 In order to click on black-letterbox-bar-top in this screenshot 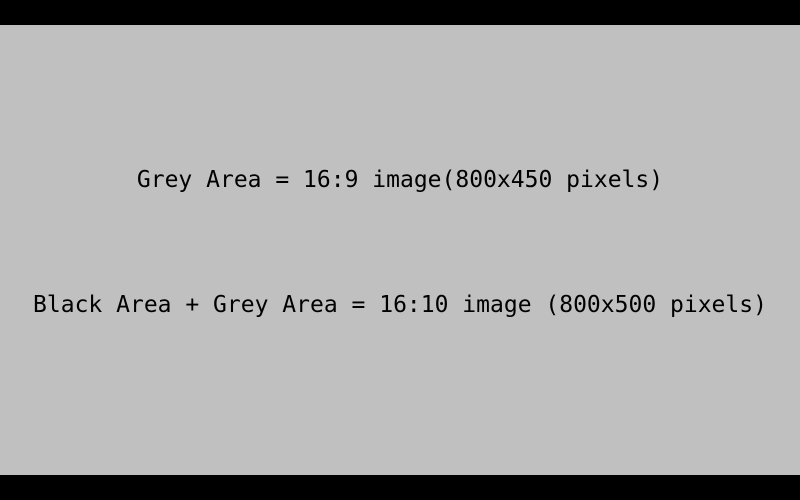, I will do `click(400, 12)`.